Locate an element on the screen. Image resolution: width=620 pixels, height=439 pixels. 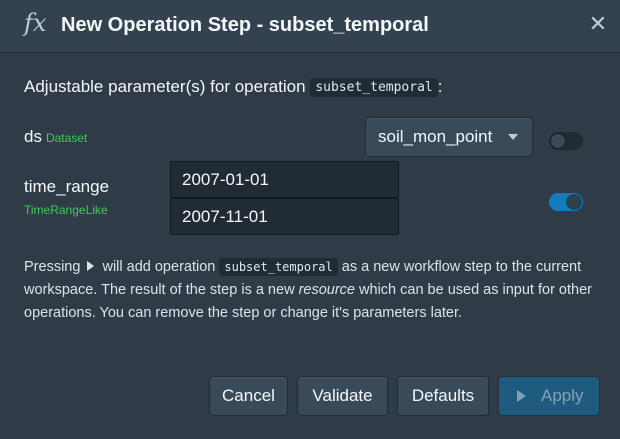
dialog-title: New Operation Step - subset_temporal is located at coordinates (245, 25).